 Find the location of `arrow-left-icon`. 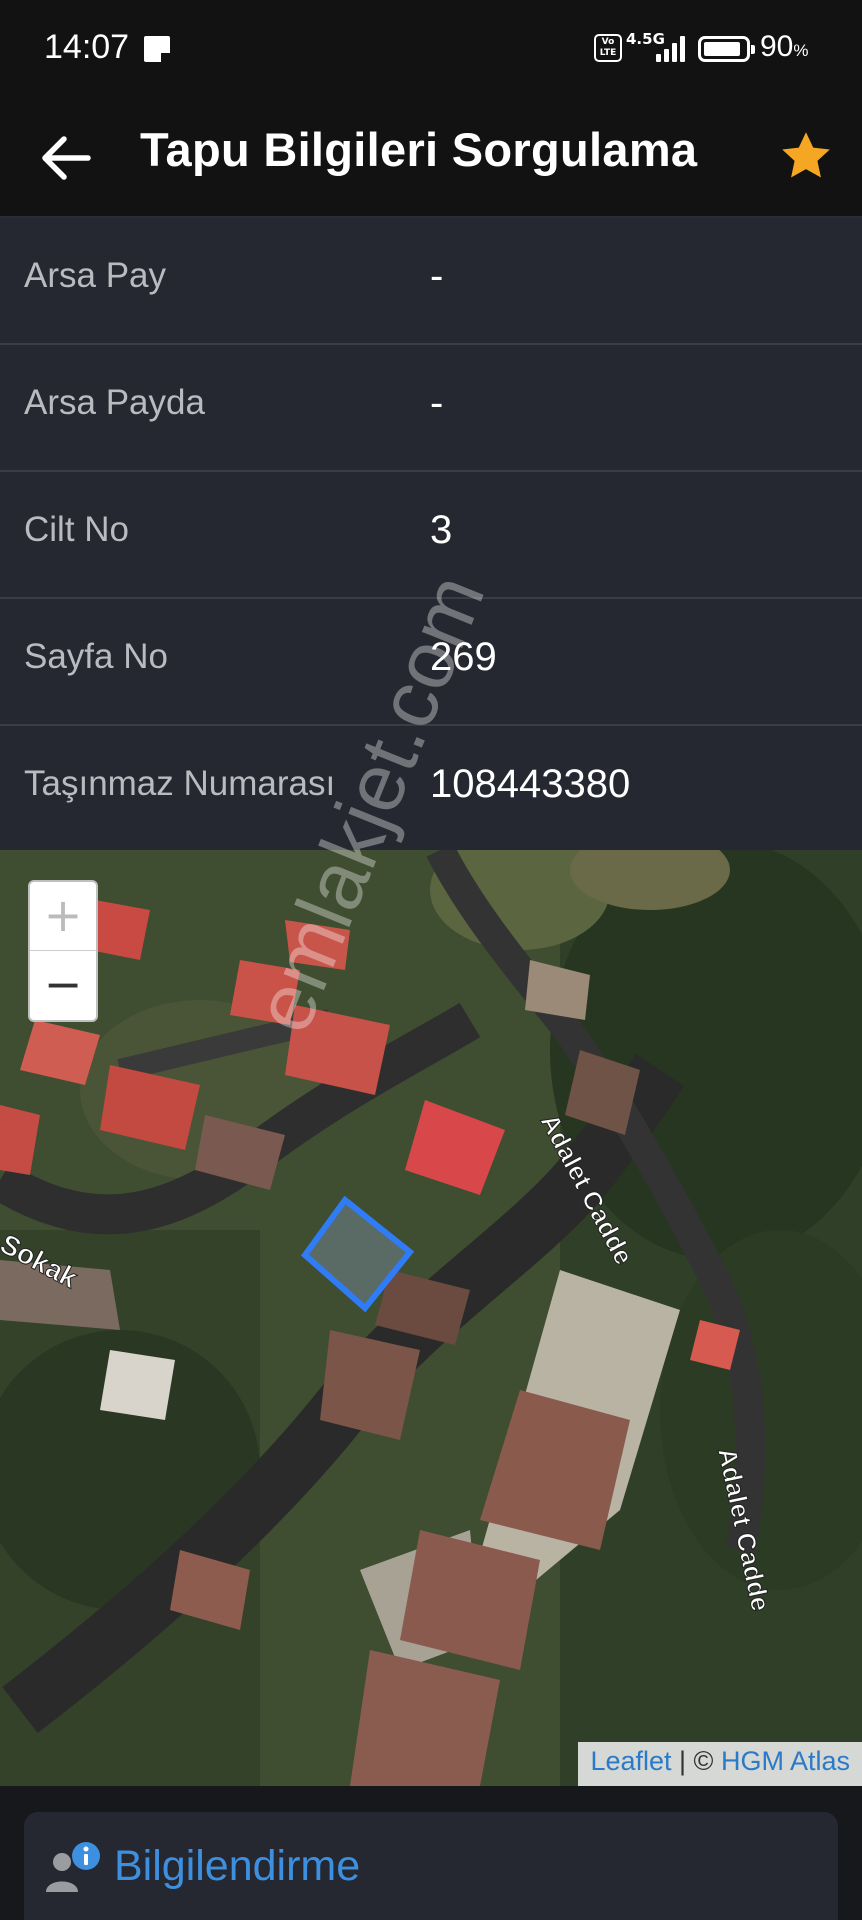

arrow-left-icon is located at coordinates (66, 158).